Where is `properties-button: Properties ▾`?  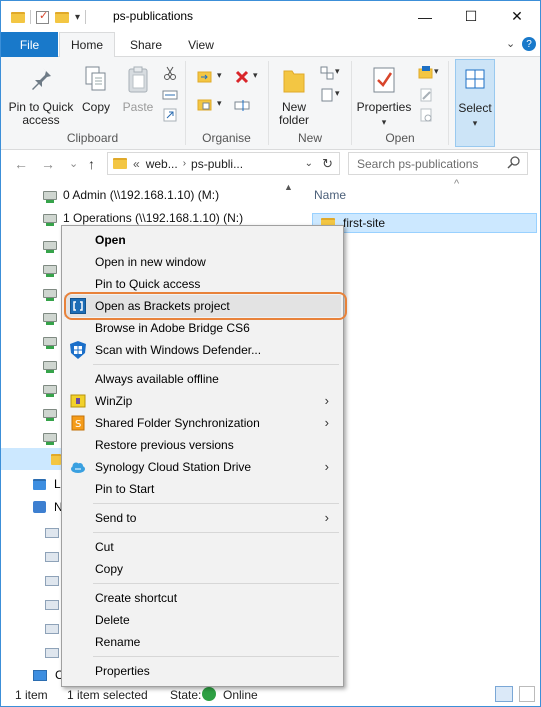
properties-button: Properties ▾ is located at coordinates (384, 97).